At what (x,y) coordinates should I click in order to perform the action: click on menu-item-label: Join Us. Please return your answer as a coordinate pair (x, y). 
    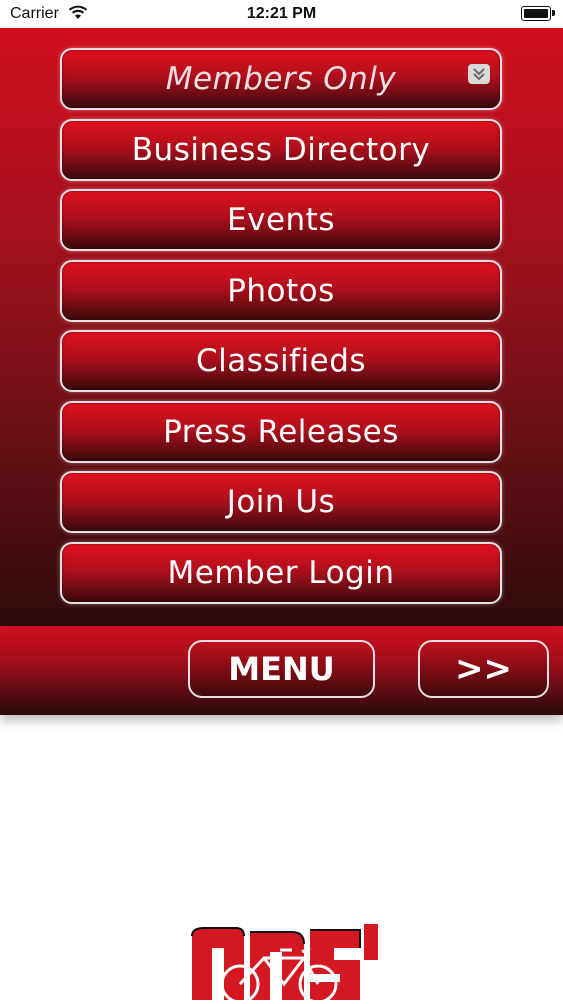
    Looking at the image, I should click on (281, 502).